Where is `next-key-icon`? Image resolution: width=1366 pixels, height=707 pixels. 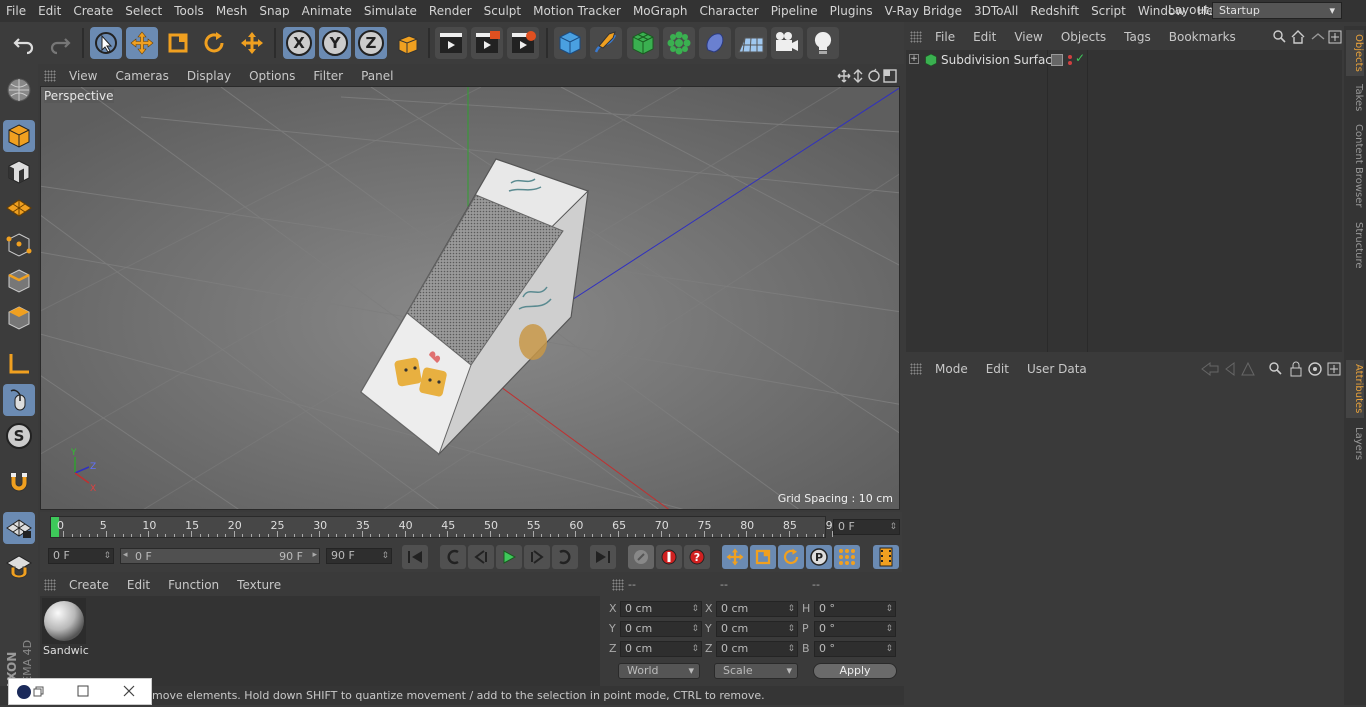
next-key-icon is located at coordinates (565, 557).